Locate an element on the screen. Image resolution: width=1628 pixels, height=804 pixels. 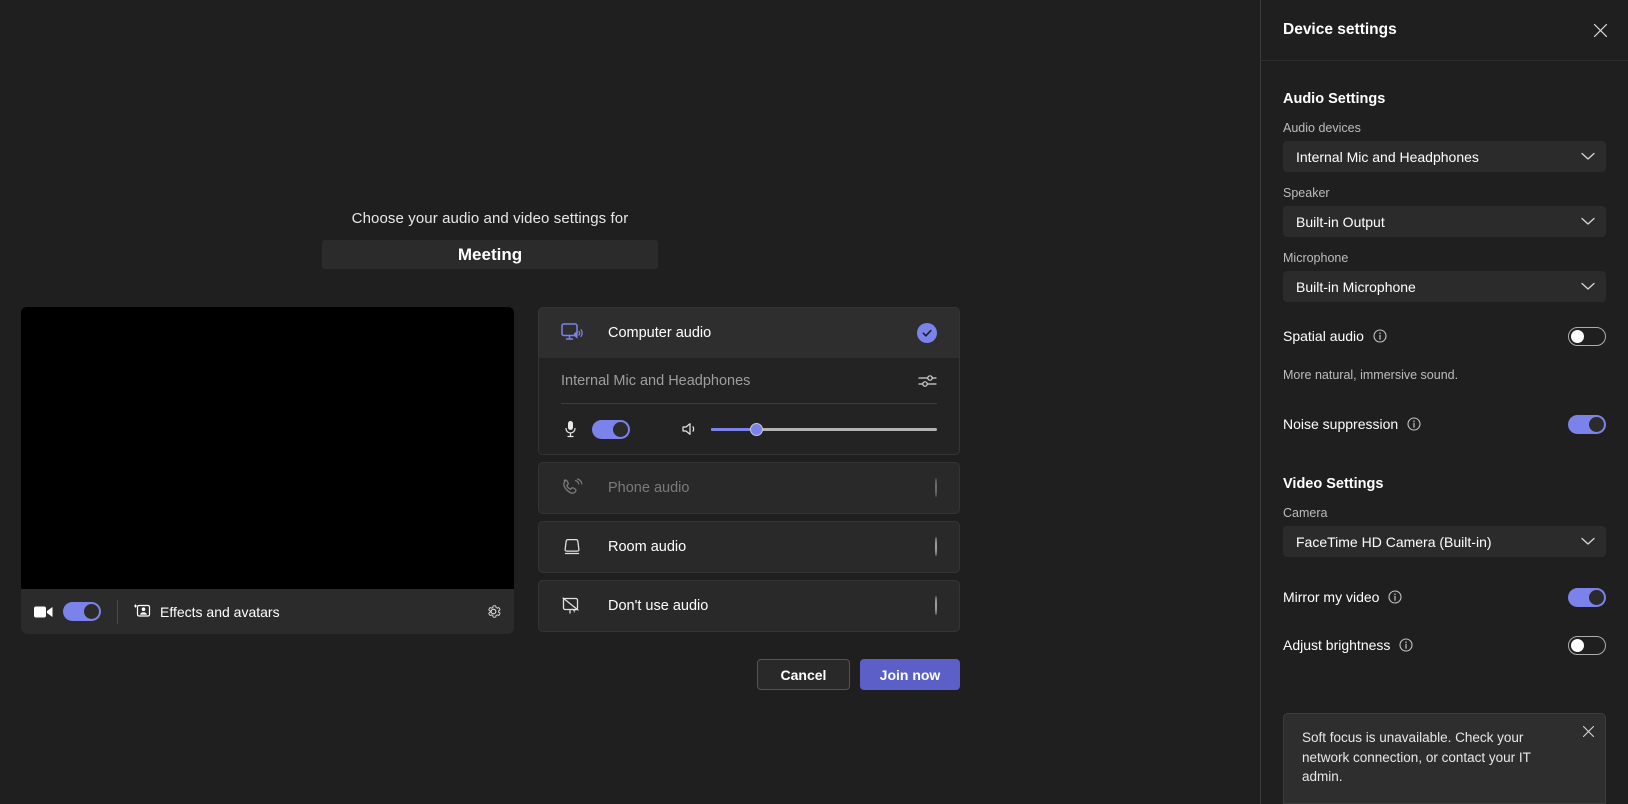
audio-settings-heading: Audio Settings is located at coordinates (1334, 99).